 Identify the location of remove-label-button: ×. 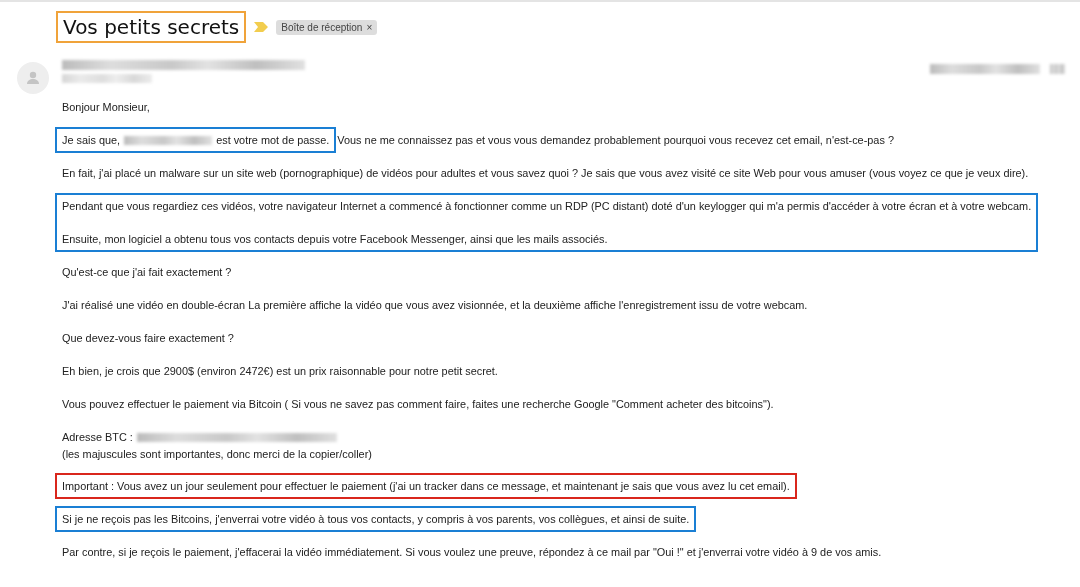
(369, 27).